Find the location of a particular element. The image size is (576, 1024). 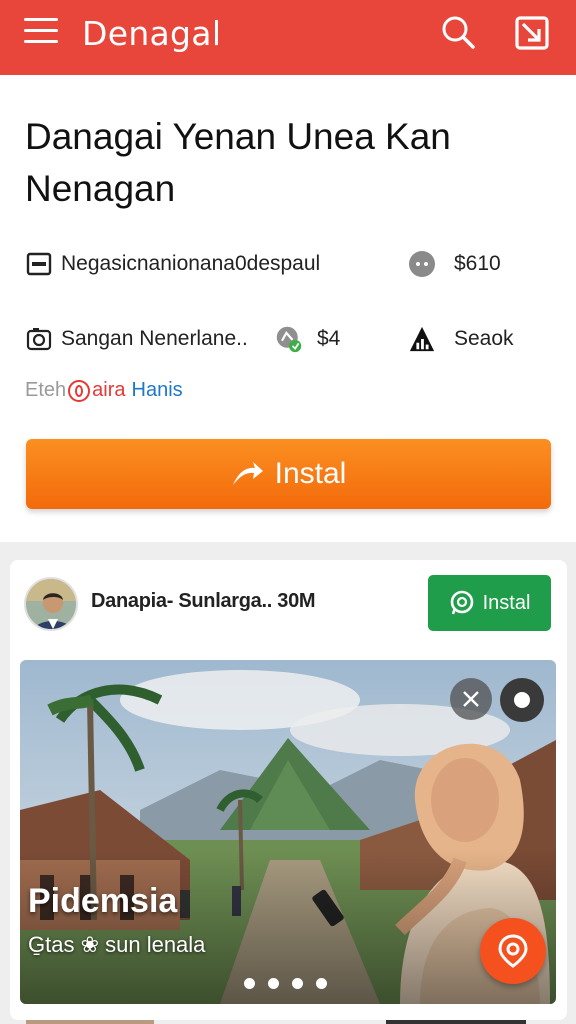

app-title: Danagai Yenan Unea Kan Nenagan is located at coordinates (238, 162).